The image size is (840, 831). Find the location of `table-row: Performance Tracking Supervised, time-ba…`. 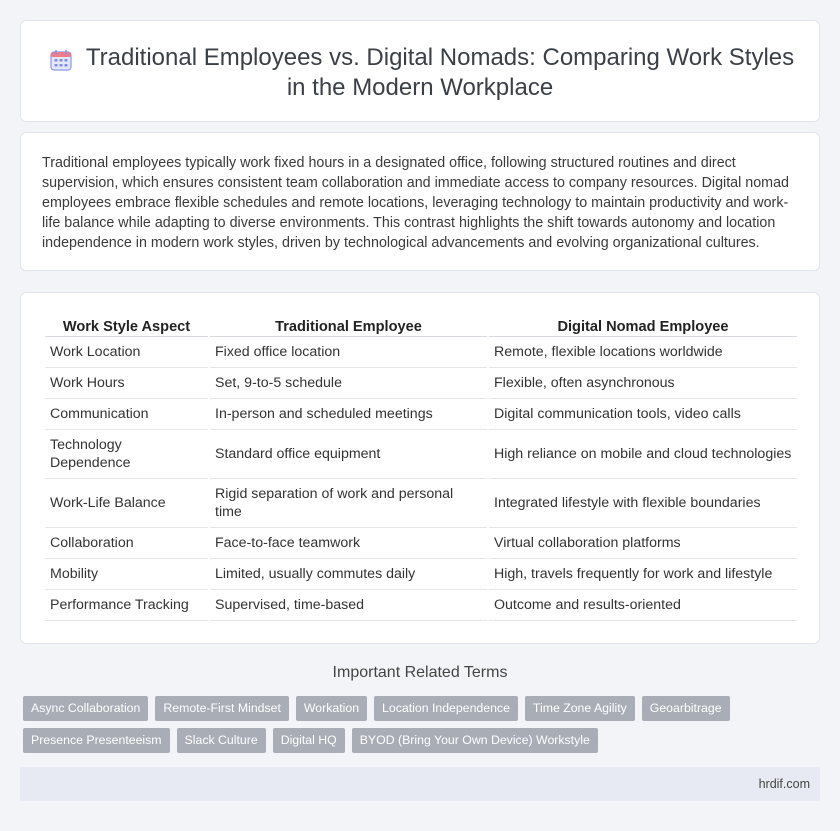

table-row: Performance Tracking Supervised, time-ba… is located at coordinates (421, 605).